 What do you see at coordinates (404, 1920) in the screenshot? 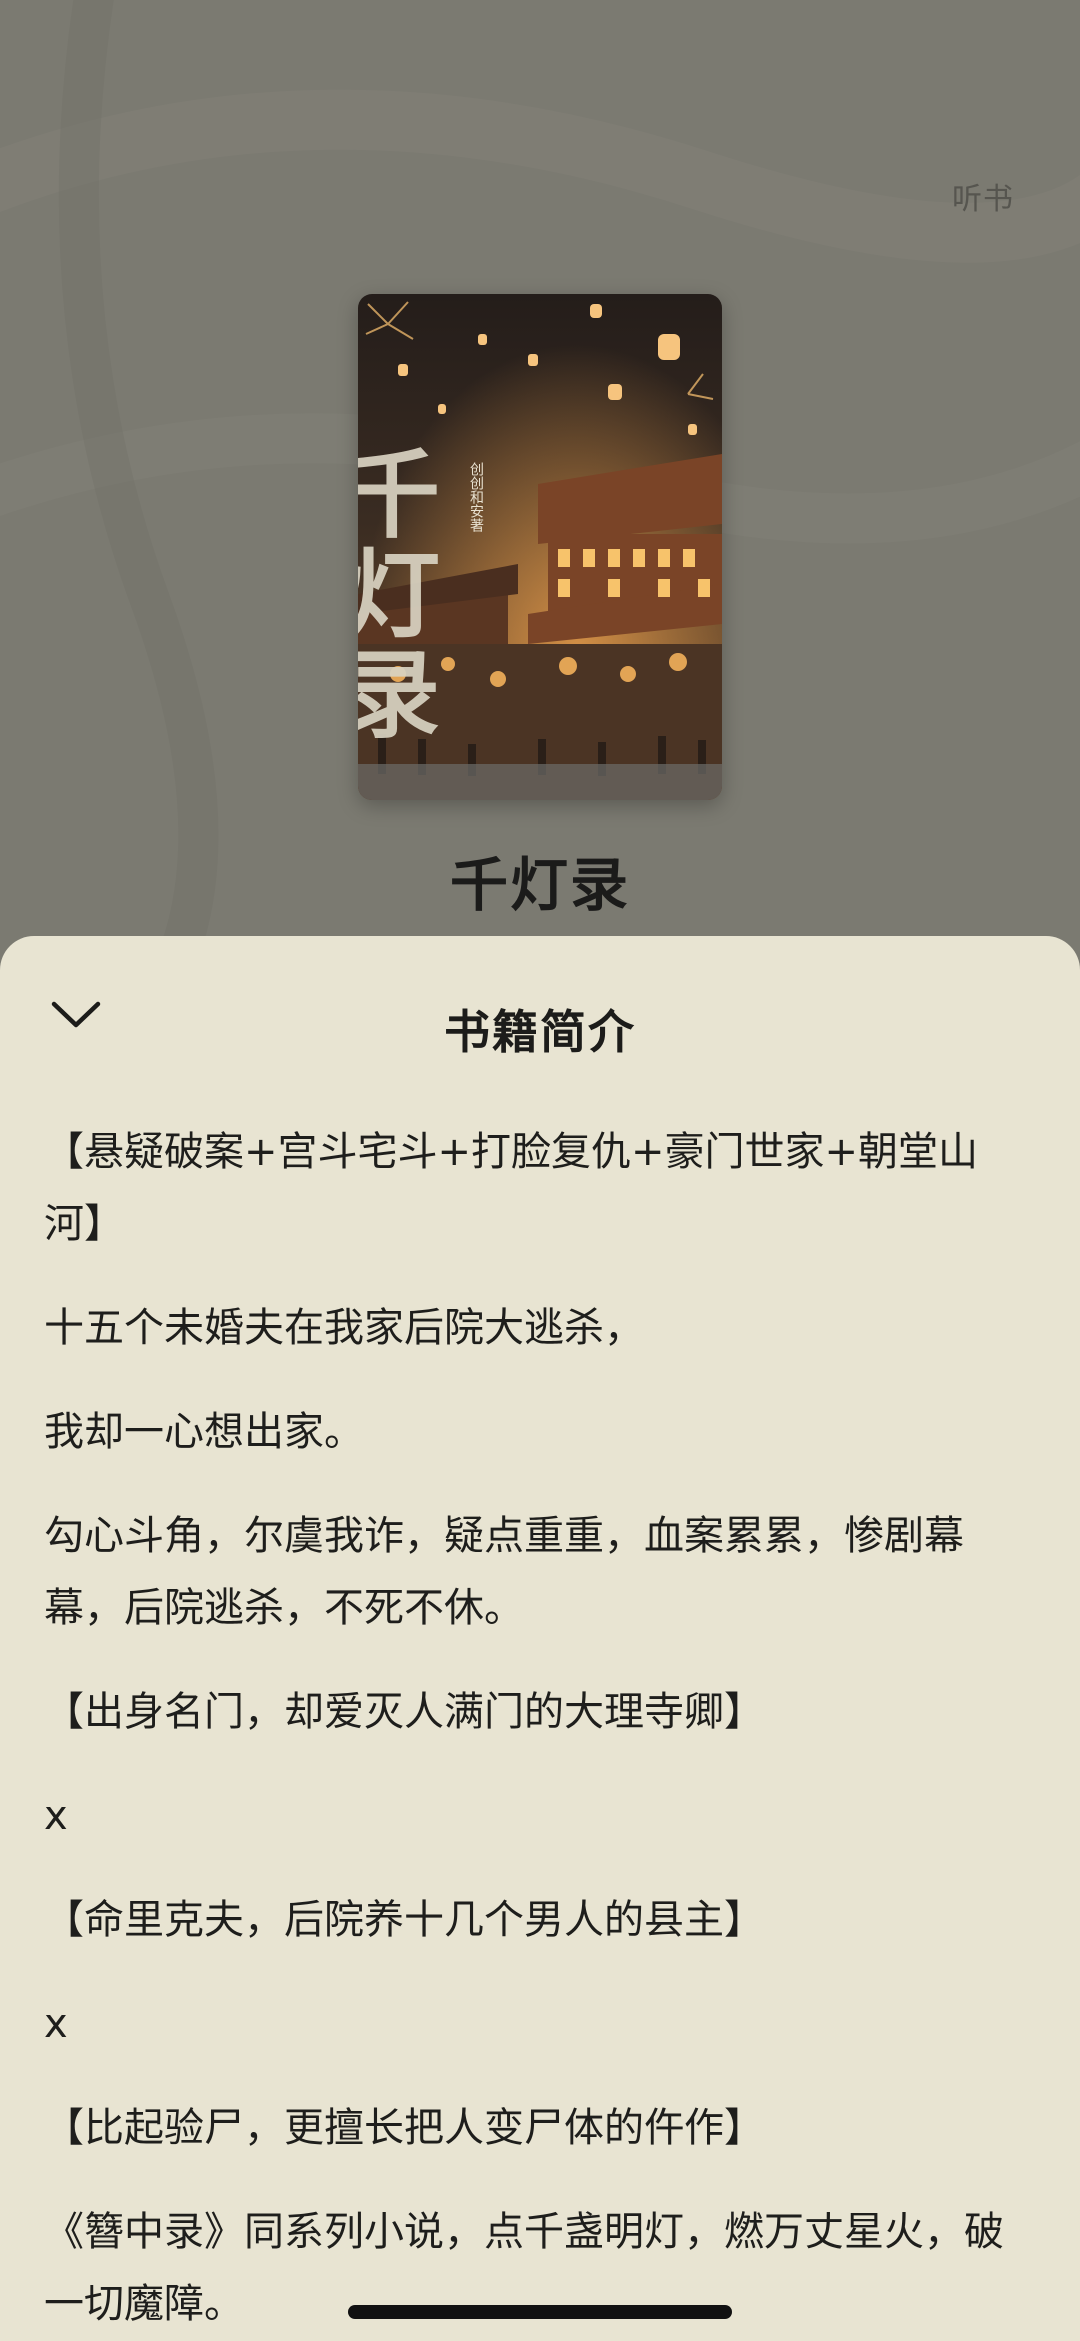
I see `description-paragraph: 【命里克夫，后院养十几个男人的县主】` at bounding box center [404, 1920].